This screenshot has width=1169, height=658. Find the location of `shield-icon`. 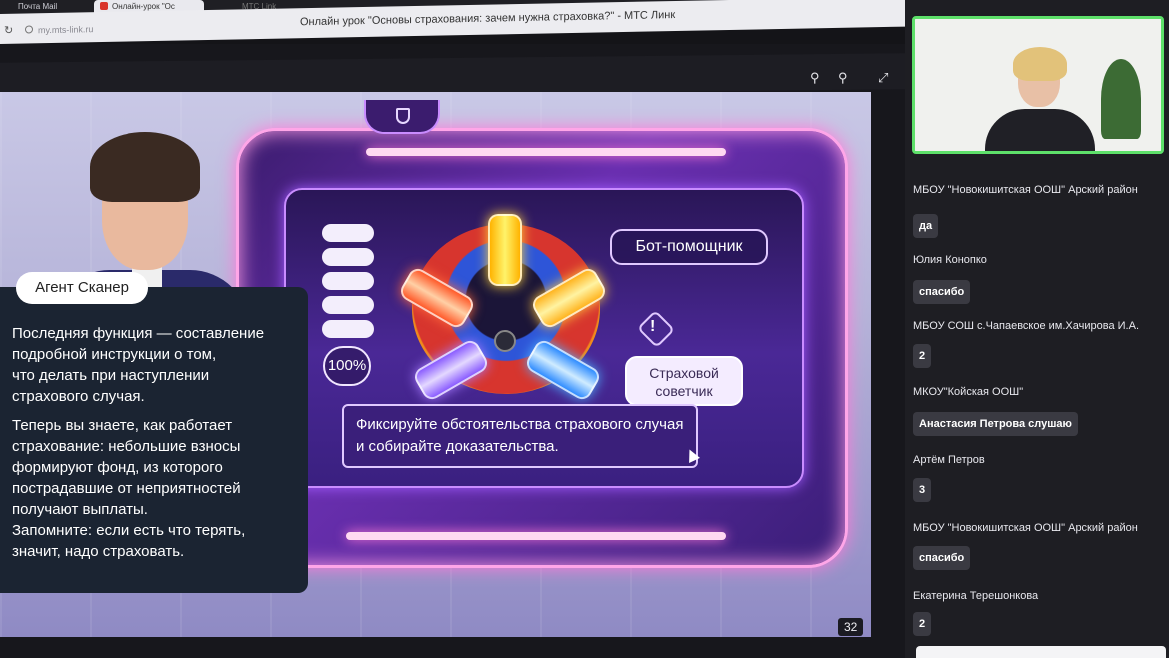

shield-icon is located at coordinates (403, 116).